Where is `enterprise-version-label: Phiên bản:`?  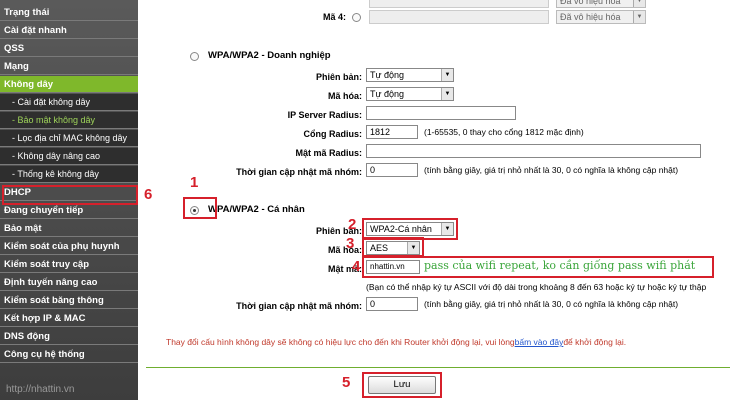 enterprise-version-label: Phiên bản: is located at coordinates (338, 77).